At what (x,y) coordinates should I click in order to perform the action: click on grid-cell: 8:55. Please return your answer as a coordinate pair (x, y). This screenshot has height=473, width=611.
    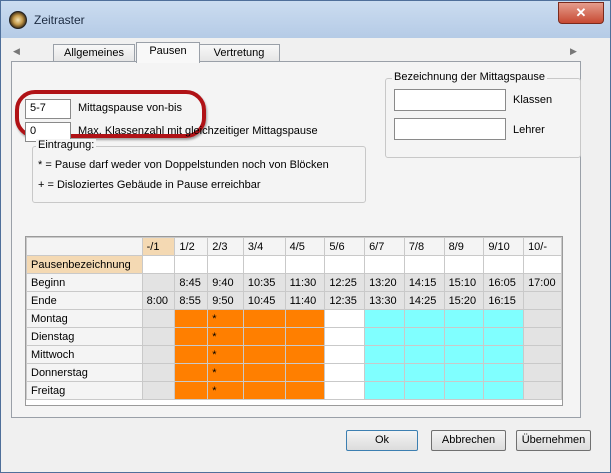
    Looking at the image, I should click on (191, 300).